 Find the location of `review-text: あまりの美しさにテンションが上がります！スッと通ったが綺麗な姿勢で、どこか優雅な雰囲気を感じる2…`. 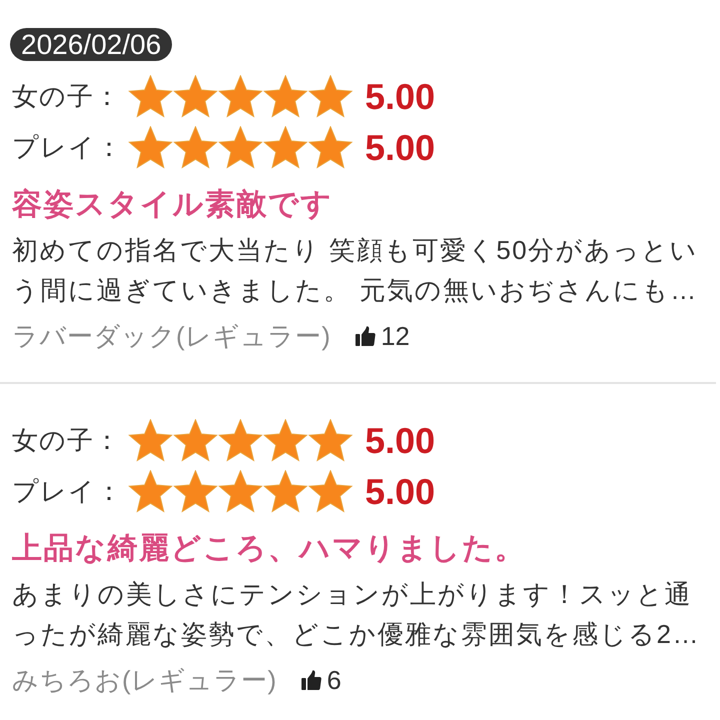

review-text: あまりの美しさにテンションが上がります！スッと通ったが綺麗な姿勢で、どこか優雅な雰囲気を感じる2… is located at coordinates (356, 614).